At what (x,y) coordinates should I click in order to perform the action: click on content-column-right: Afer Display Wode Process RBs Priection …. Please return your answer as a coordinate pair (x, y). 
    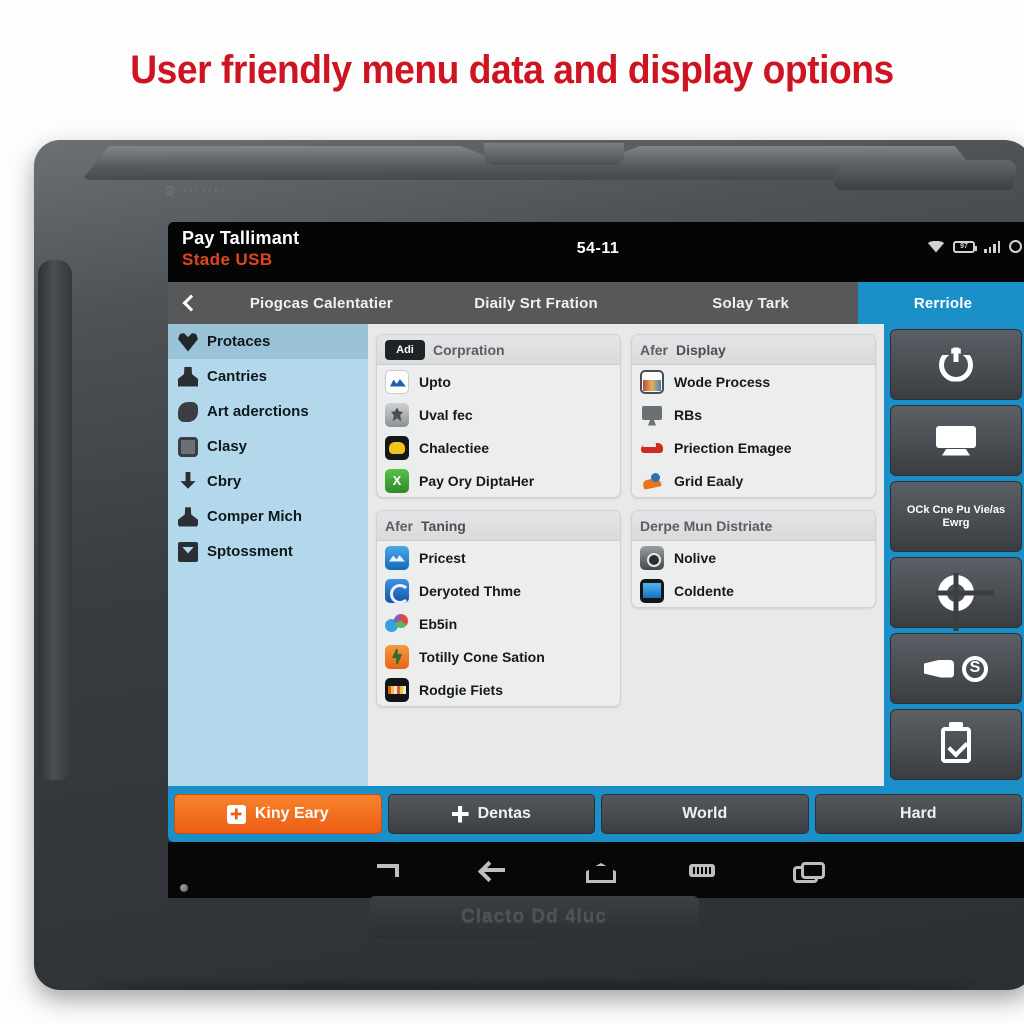
    Looking at the image, I should click on (753, 556).